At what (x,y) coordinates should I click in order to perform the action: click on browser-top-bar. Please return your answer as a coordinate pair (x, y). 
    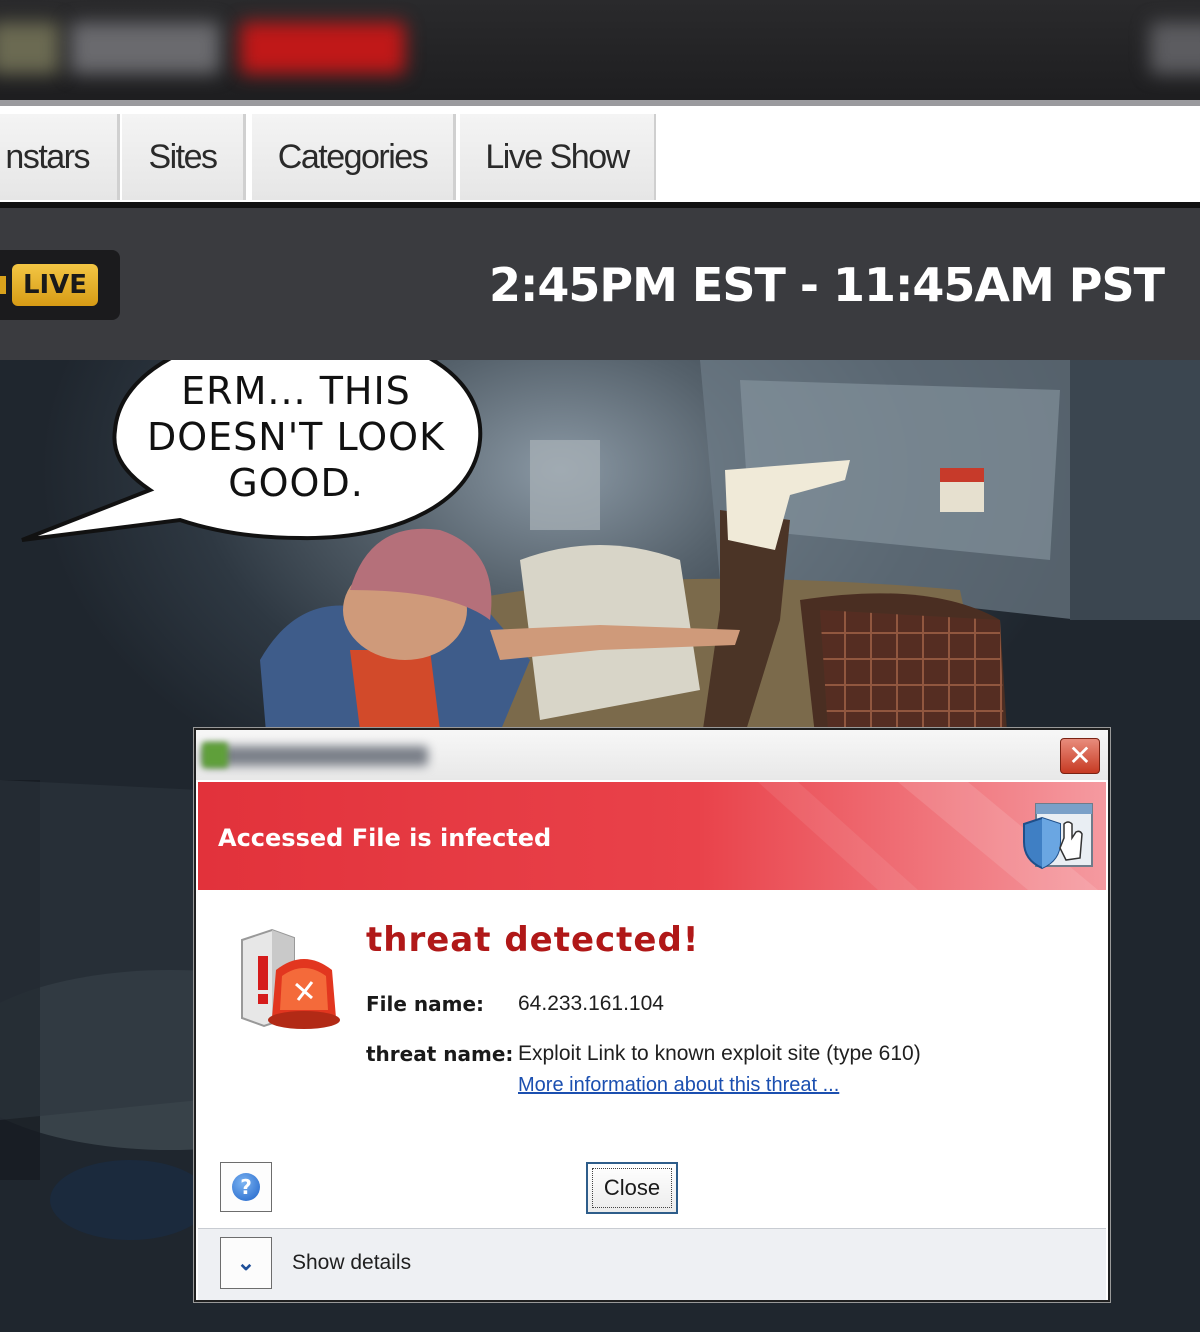
    Looking at the image, I should click on (600, 50).